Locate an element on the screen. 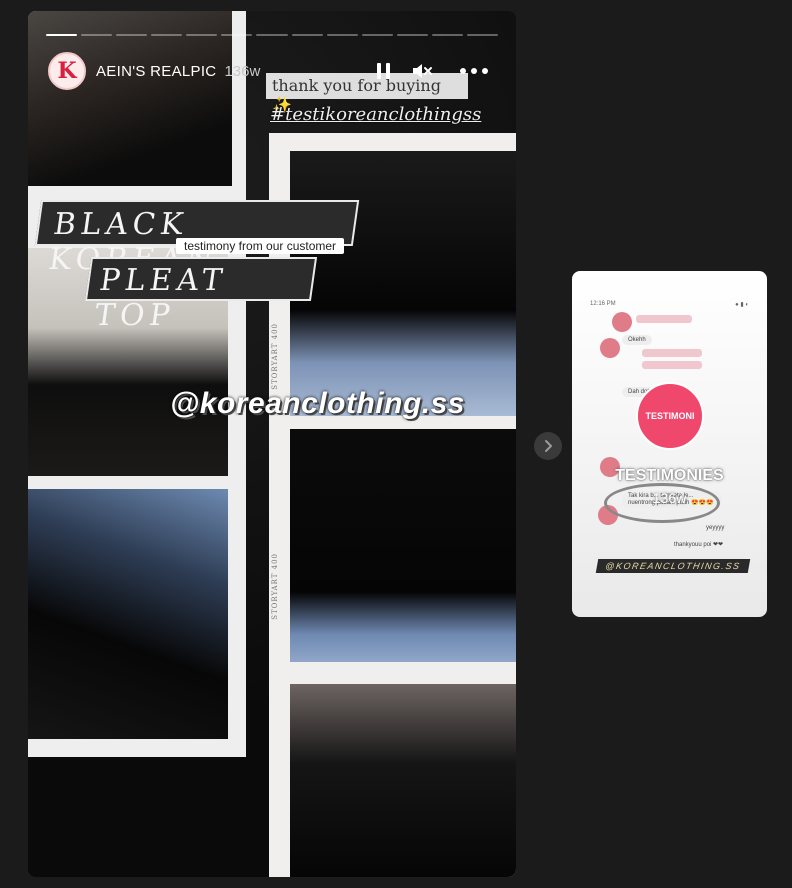 The width and height of the screenshot is (792, 888). preview-title: TESTIMONIES is located at coordinates (669, 475).